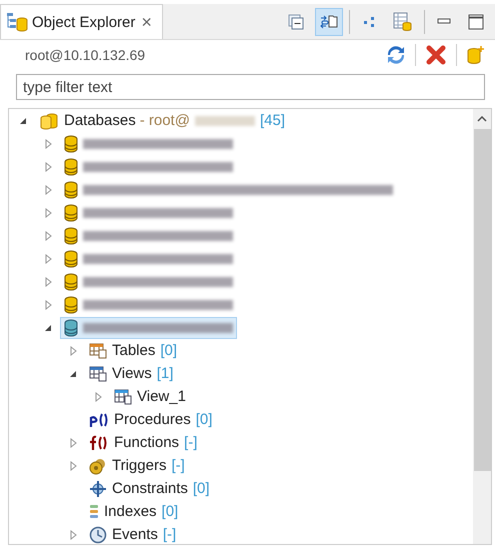  Describe the element at coordinates (17, 22) in the screenshot. I see `explorer-icon` at that location.